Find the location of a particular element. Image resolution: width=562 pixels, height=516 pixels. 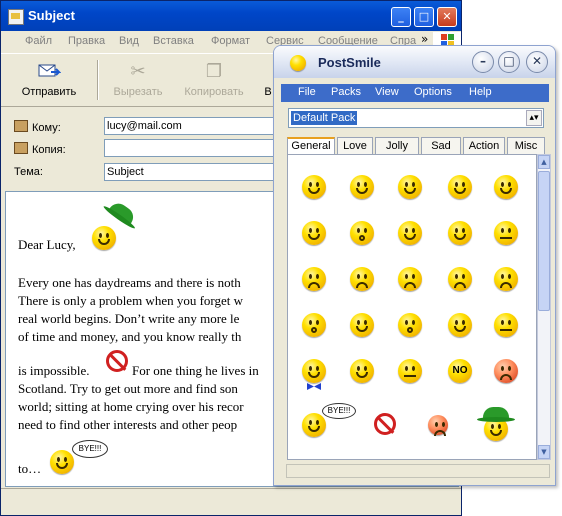

smiley-crying-icon is located at coordinates (506, 371).